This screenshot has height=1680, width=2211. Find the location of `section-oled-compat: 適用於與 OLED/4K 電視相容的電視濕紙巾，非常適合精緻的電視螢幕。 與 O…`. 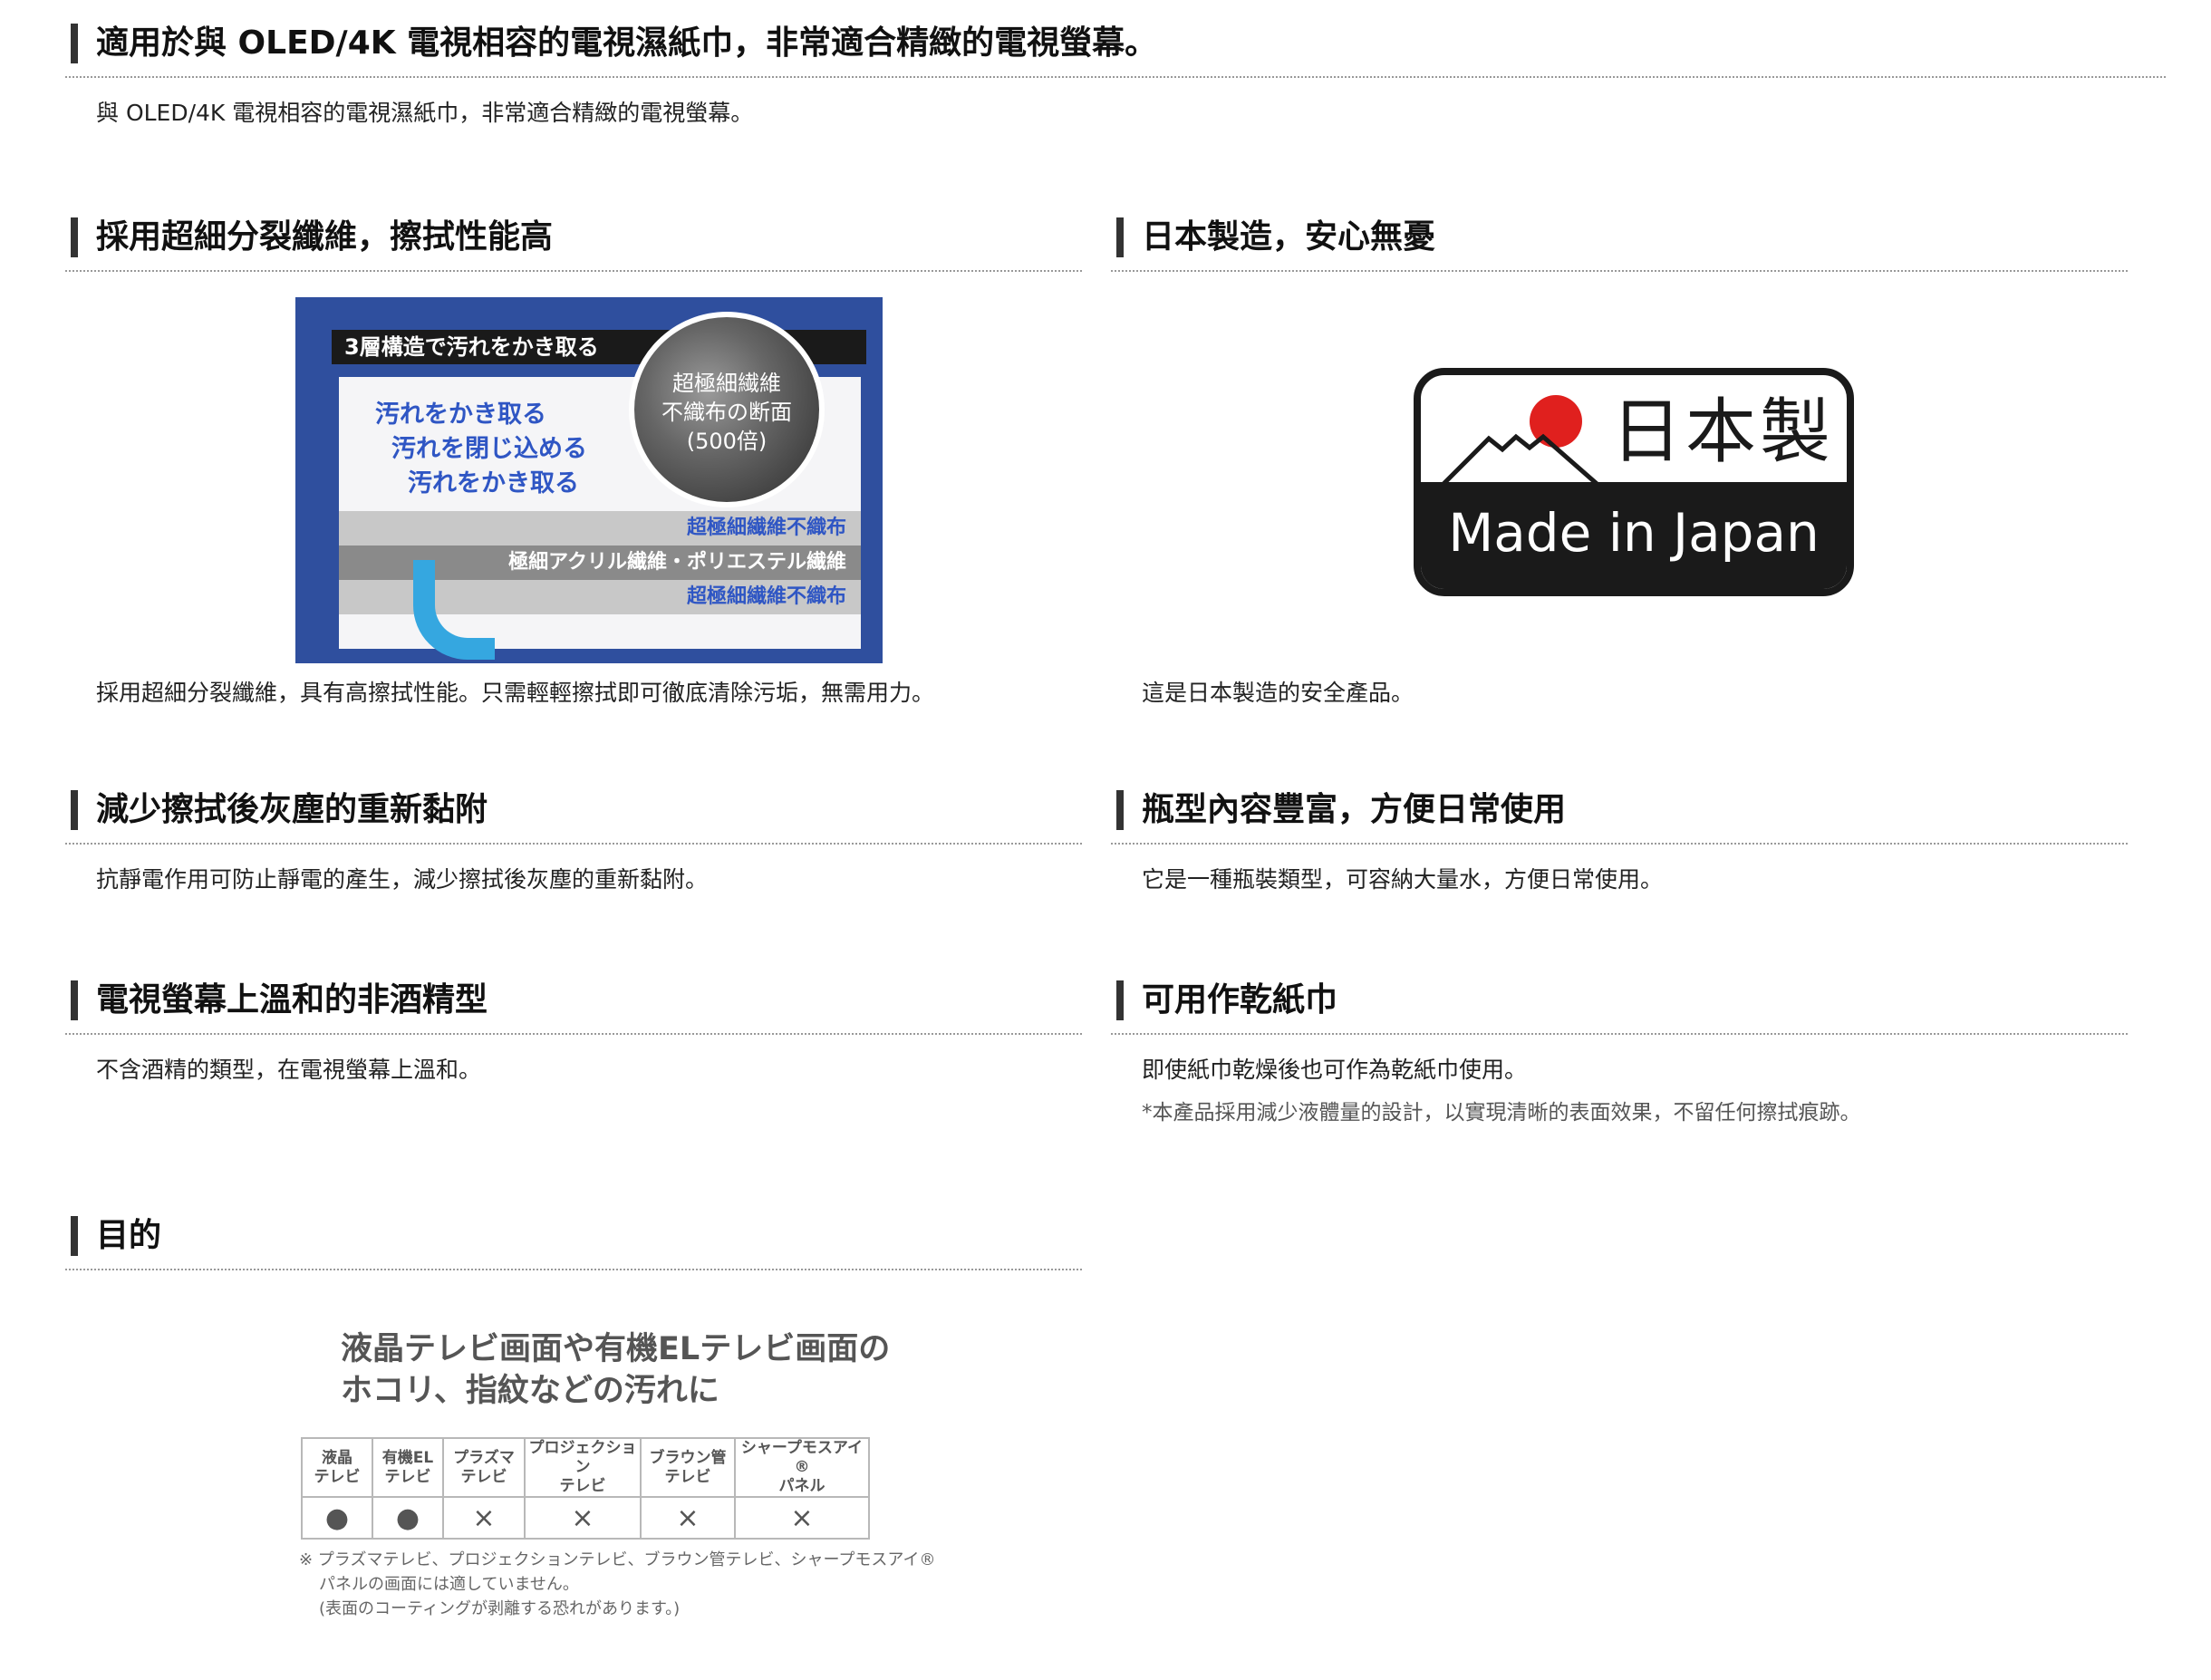

section-oled-compat: 適用於與 OLED/4K 電視相容的電視濕紙巾，非常適合精緻的電視螢幕。 與 O… is located at coordinates (1115, 77).